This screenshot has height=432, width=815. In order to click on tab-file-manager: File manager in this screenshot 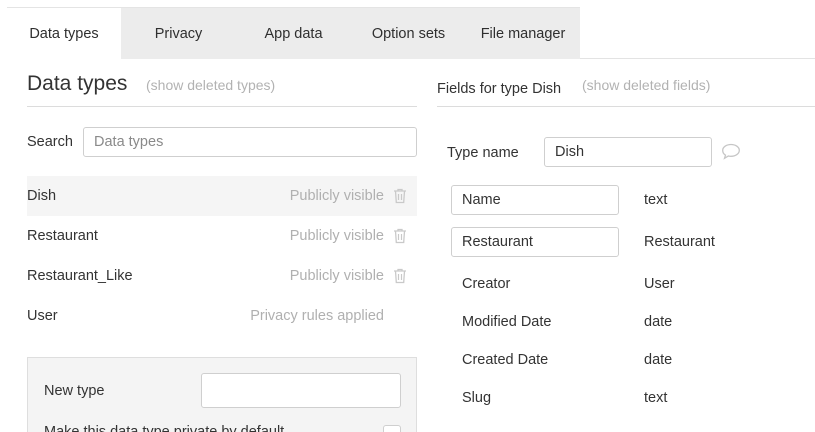, I will do `click(523, 33)`.